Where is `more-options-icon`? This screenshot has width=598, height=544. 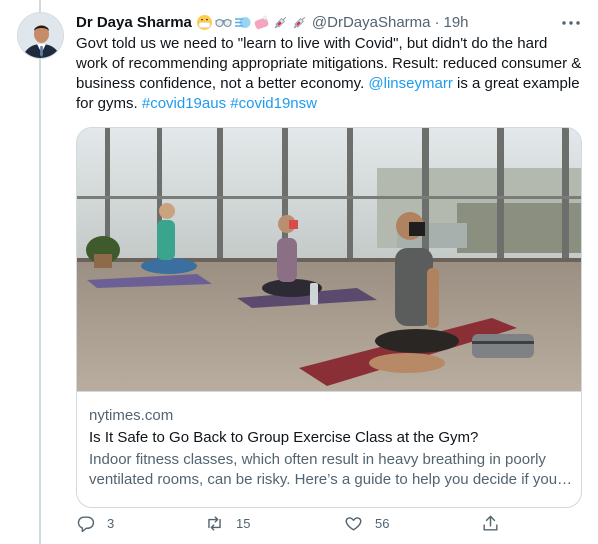 more-options-icon is located at coordinates (571, 23).